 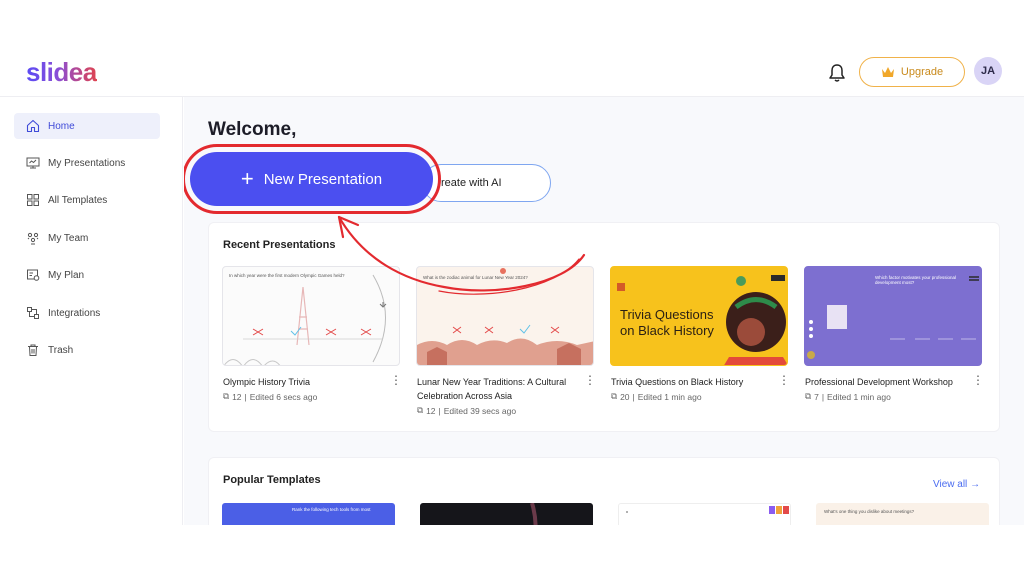 I want to click on sidebar-item-my-team: My Team, so click(x=87, y=238).